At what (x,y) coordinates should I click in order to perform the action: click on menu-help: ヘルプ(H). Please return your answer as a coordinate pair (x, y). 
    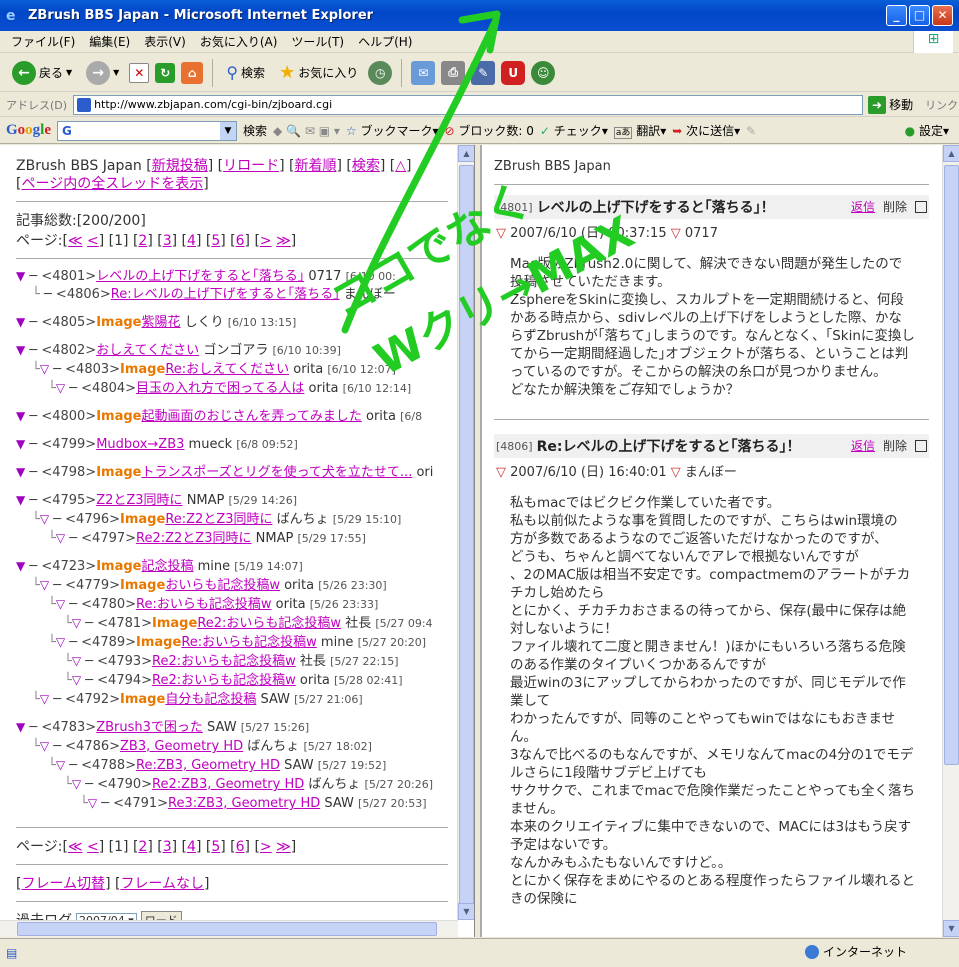
    Looking at the image, I should click on (385, 41).